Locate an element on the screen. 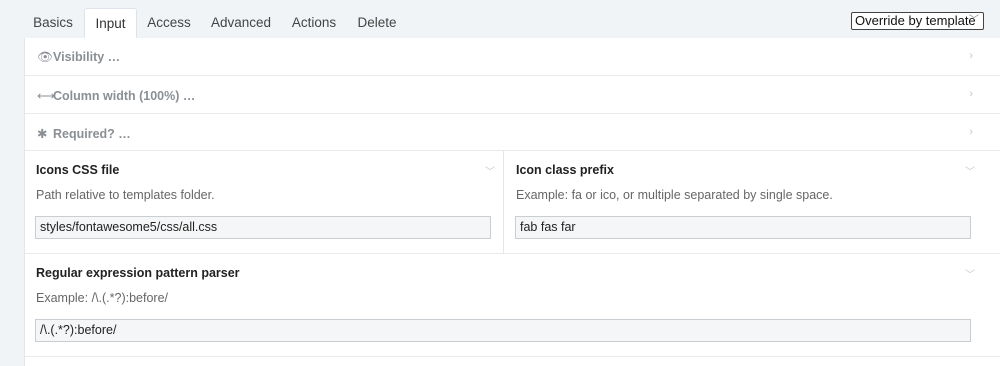 Image resolution: width=1000 pixels, height=366 pixels. arrows-horizontal-icon: ⟷ is located at coordinates (46, 96).